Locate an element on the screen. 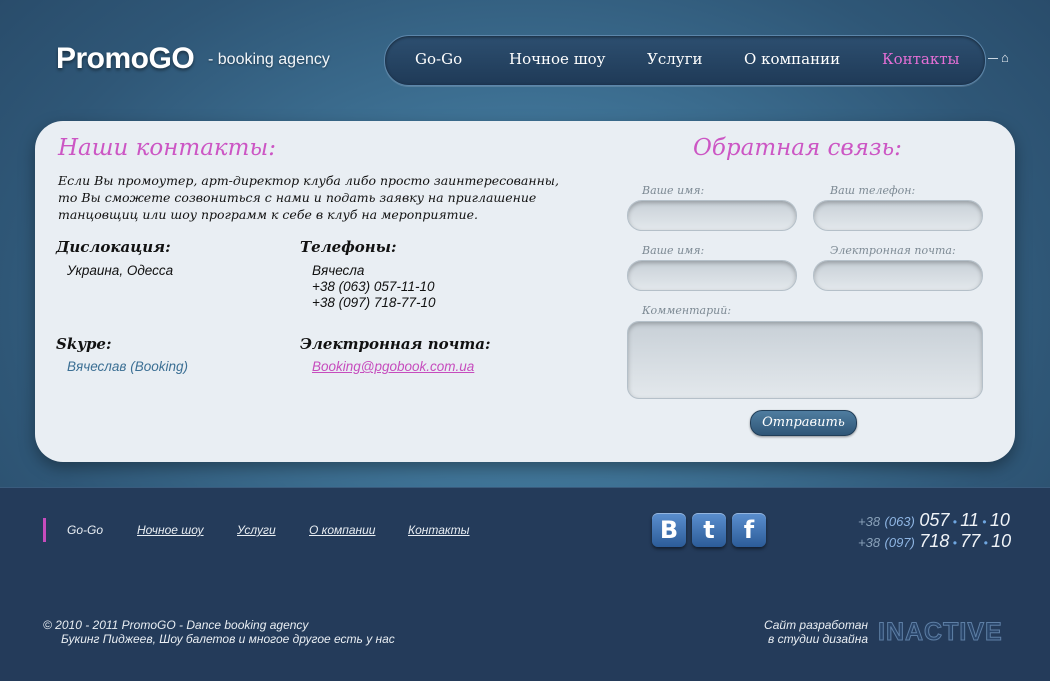 This screenshot has height=681, width=1050. footer-link-go-go: Go-Go is located at coordinates (85, 530).